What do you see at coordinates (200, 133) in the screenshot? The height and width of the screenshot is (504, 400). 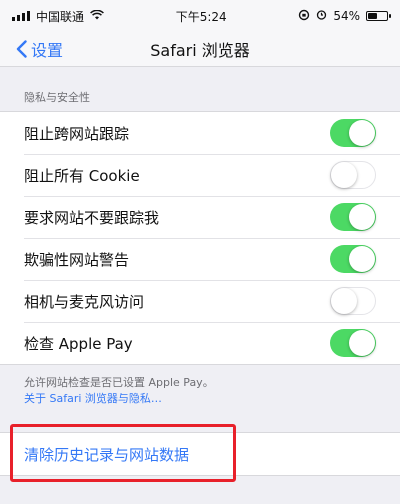 I see `settings-row: 阻止跨网站跟踪` at bounding box center [200, 133].